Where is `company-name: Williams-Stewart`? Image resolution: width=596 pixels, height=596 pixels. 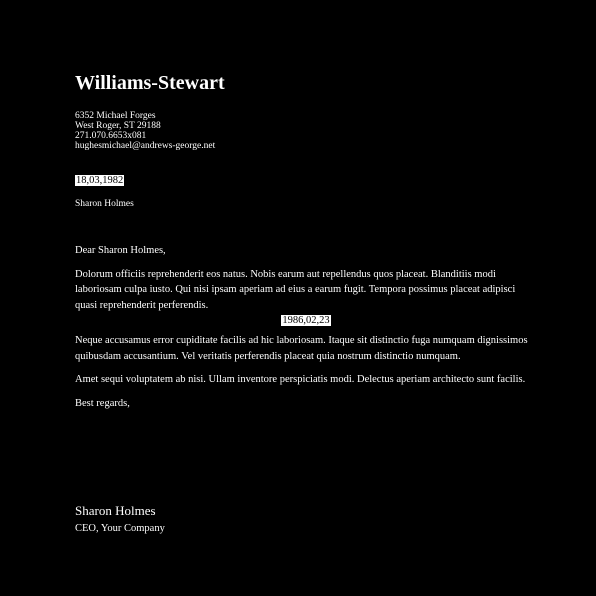
company-name: Williams-Stewart is located at coordinates (150, 83).